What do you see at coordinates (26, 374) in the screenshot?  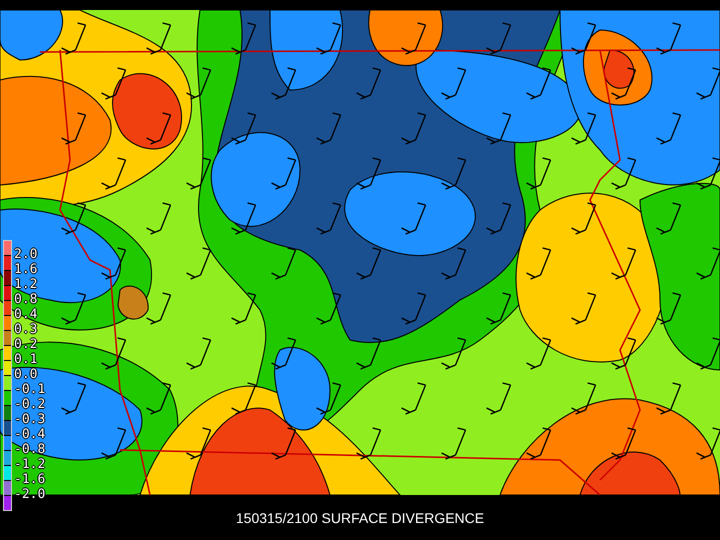 I see `legend-label: 0.0` at bounding box center [26, 374].